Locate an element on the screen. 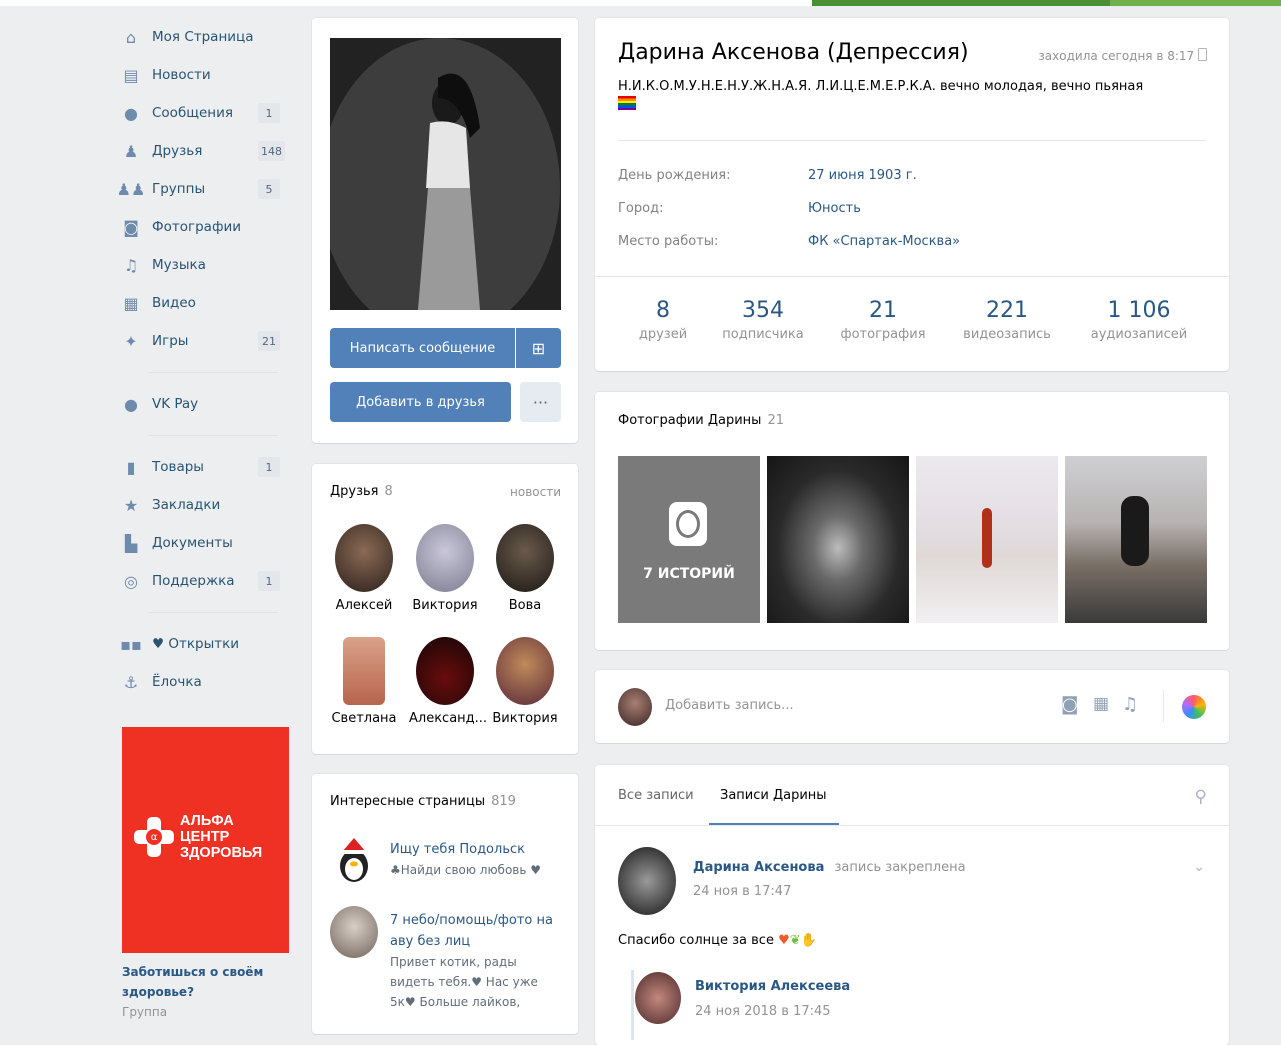  sidebar-divider is located at coordinates (213, 435).